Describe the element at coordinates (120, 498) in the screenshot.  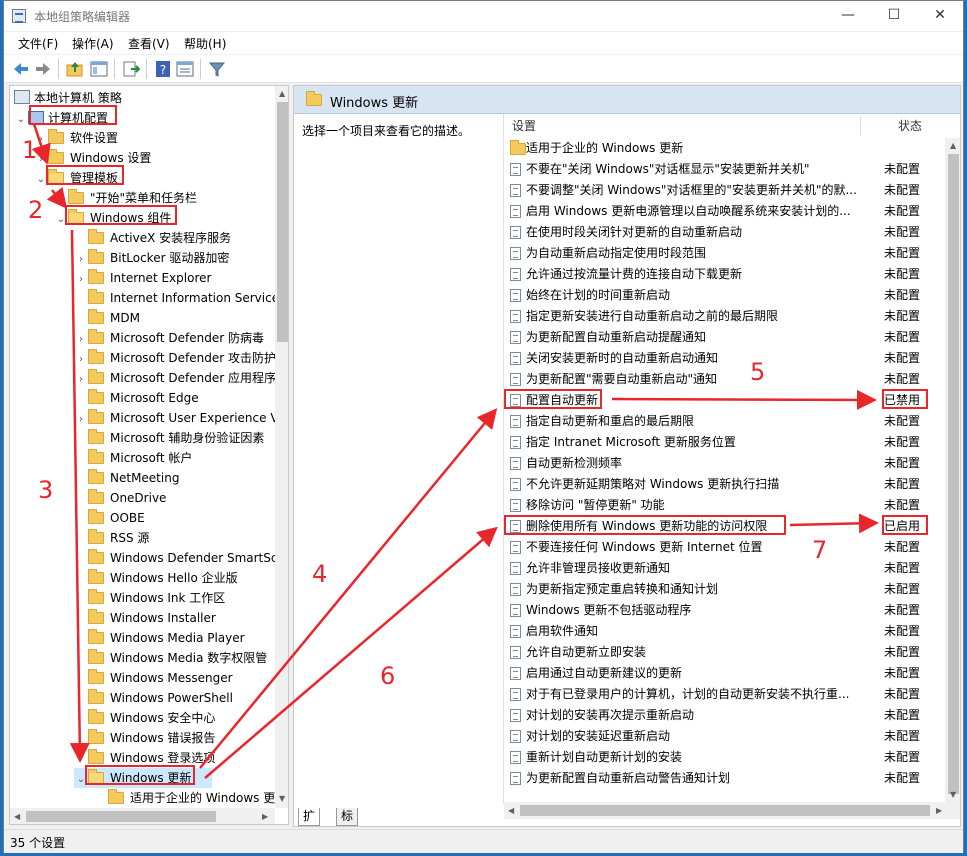
I see `tree-item: OneDrive` at that location.